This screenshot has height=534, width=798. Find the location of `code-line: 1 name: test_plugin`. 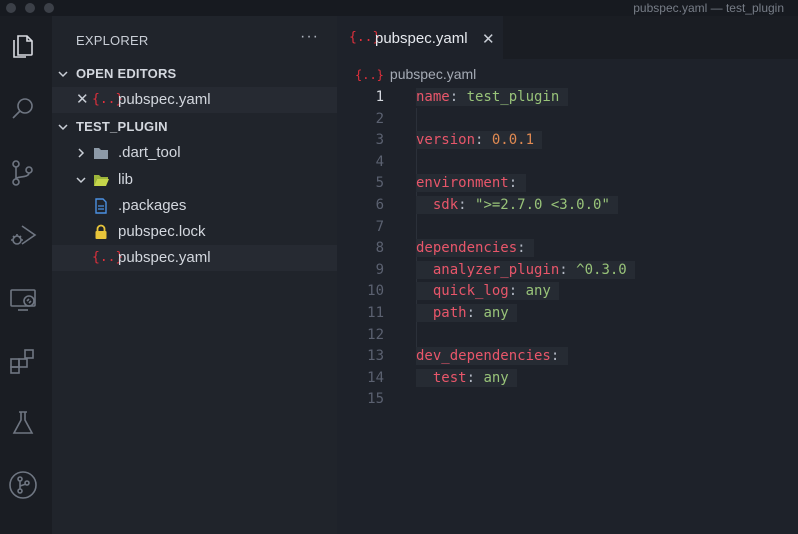

code-line: 1 name: test_plugin is located at coordinates (567, 97).